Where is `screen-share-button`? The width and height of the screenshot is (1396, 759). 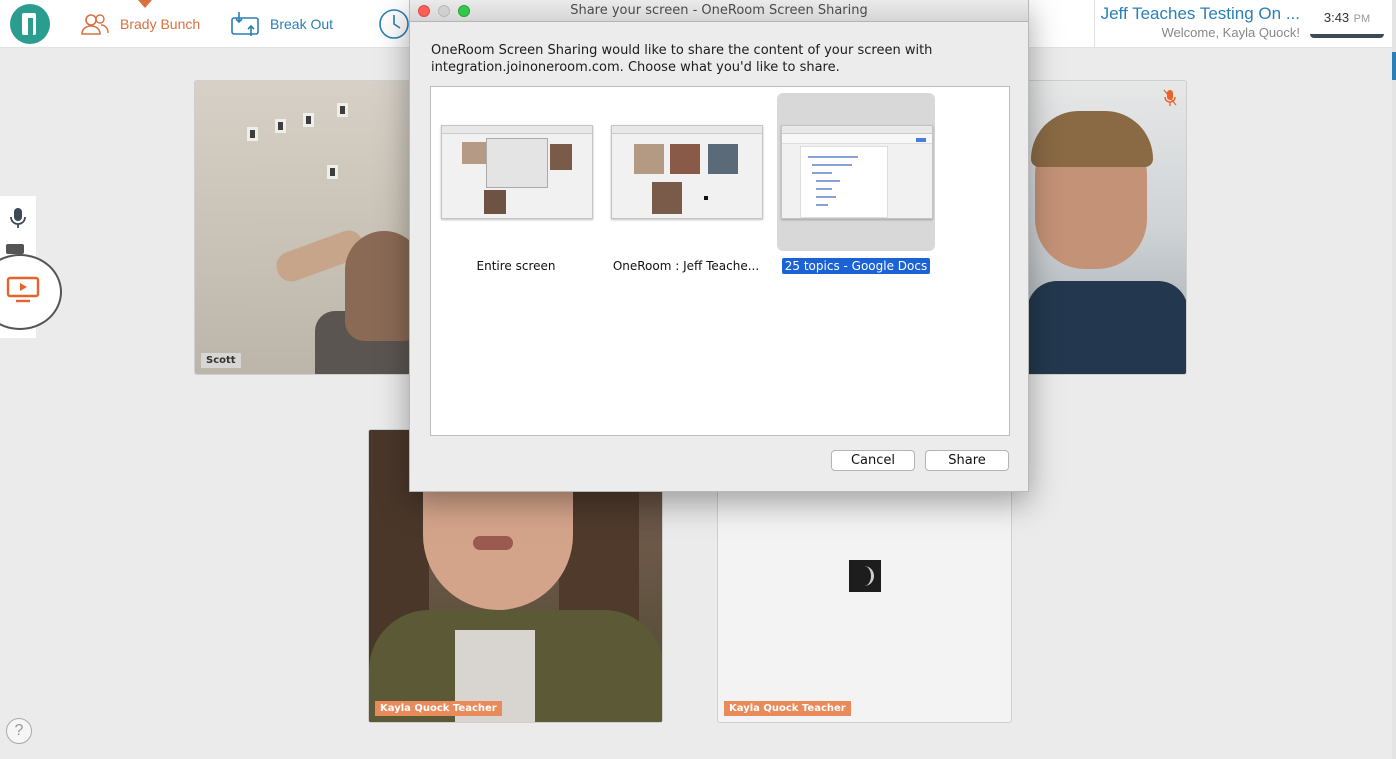 screen-share-button is located at coordinates (31, 292).